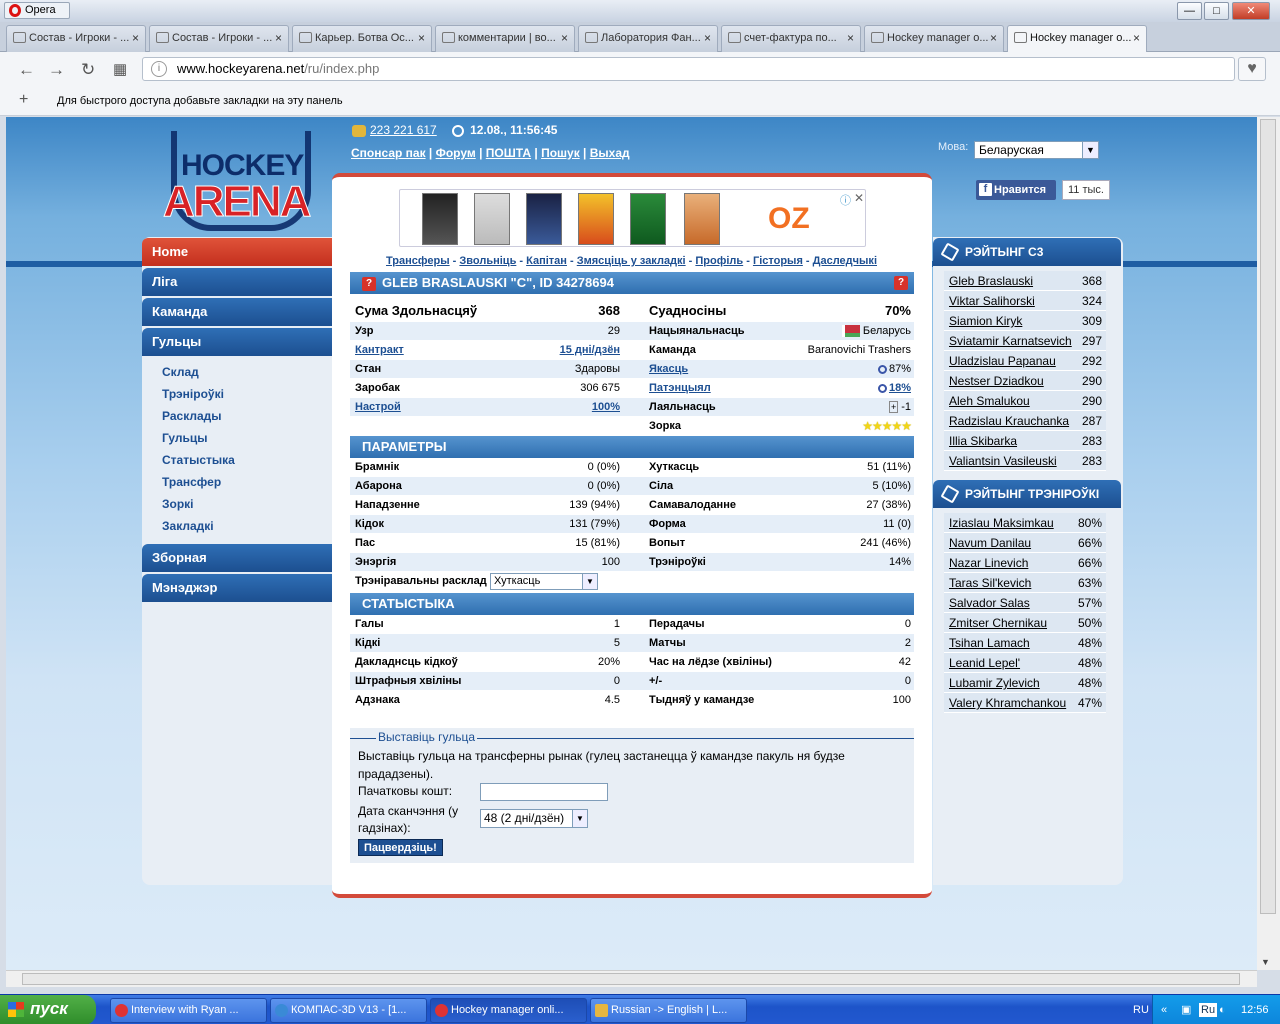 This screenshot has height=1024, width=1280. I want to click on start-button: пуск, so click(48, 1009).